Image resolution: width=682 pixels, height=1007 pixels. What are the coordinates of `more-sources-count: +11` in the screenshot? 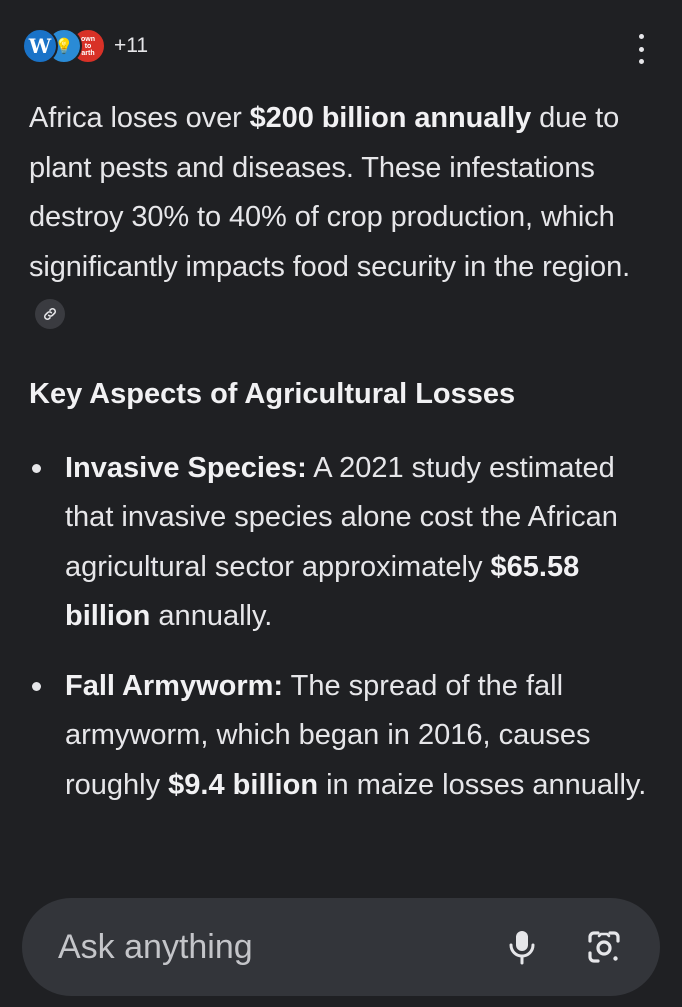 It's located at (131, 45).